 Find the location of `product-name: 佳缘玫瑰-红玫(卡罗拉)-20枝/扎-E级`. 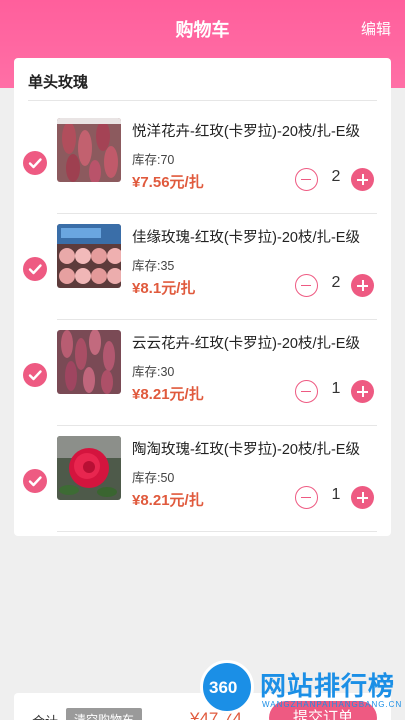

product-name: 佳缘玫瑰-红玫(卡罗拉)-20枝/扎-E级 is located at coordinates (246, 236).